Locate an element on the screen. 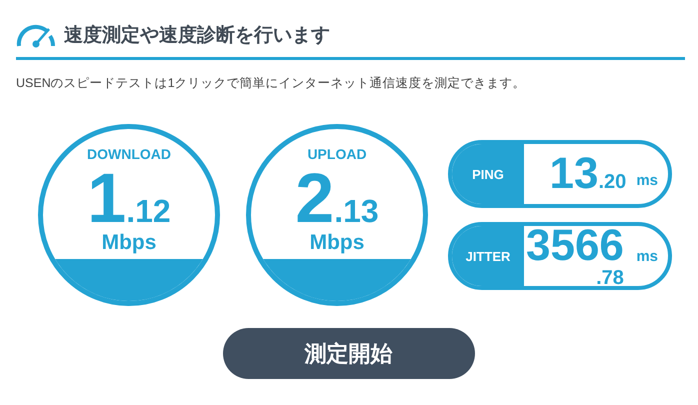 The image size is (698, 405). speed-value: 2.13 is located at coordinates (337, 198).